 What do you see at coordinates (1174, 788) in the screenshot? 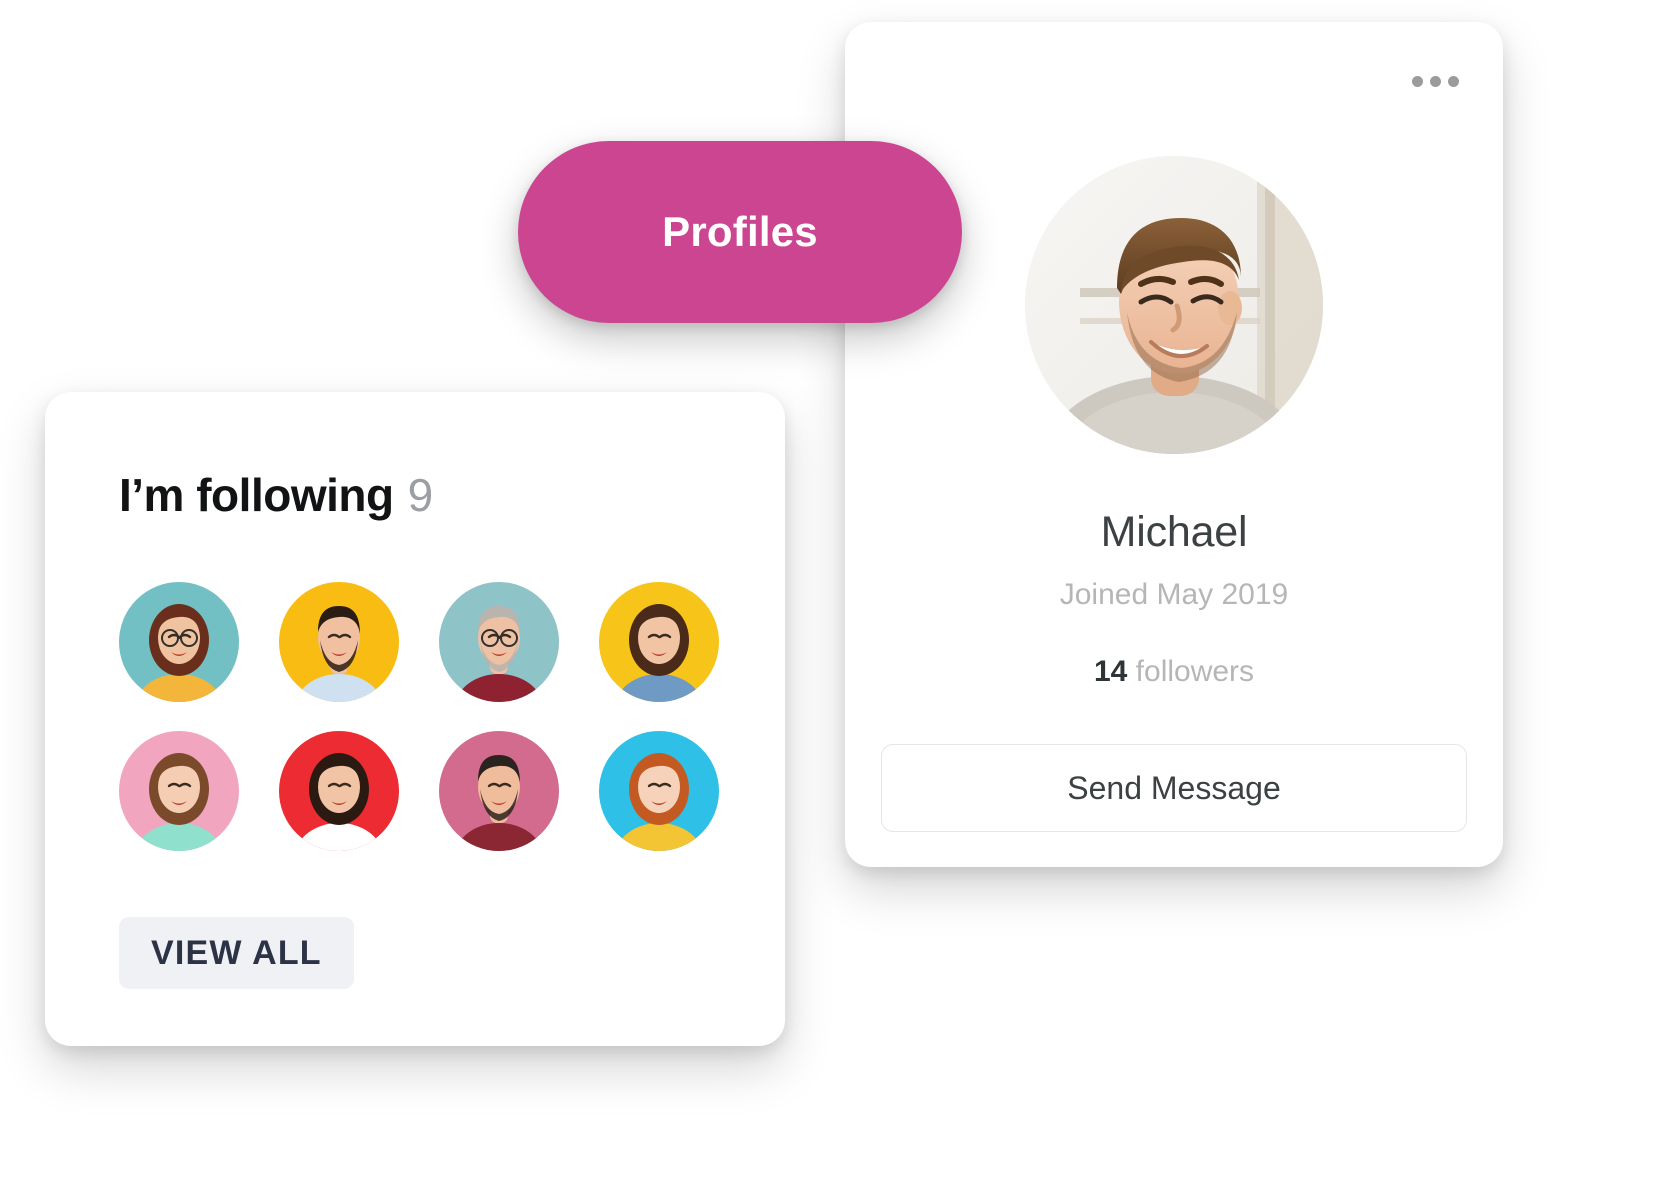
I see `send-message-button: Send Message` at bounding box center [1174, 788].